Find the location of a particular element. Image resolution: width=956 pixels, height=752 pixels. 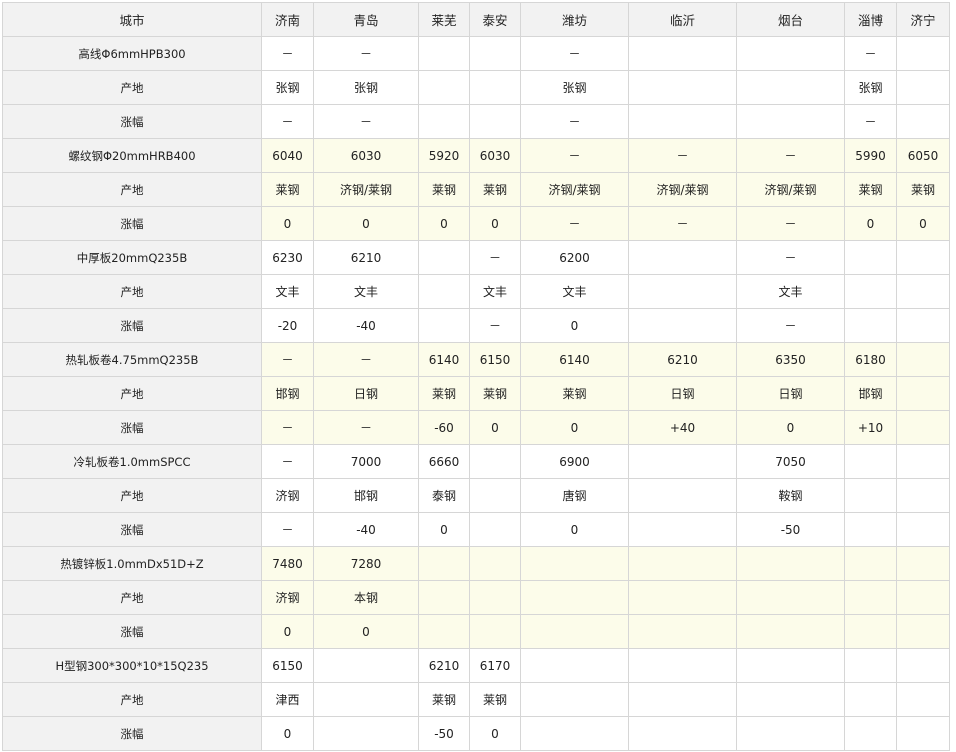

table-cell: 唐钢 is located at coordinates (574, 495).